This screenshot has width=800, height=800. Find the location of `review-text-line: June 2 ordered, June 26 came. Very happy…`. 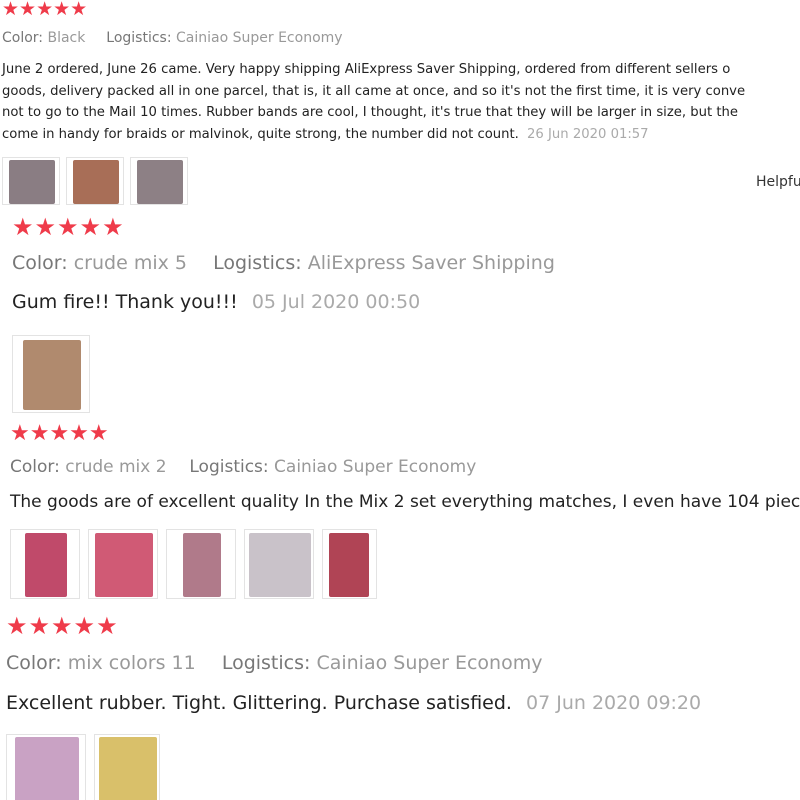

review-text-line: June 2 ordered, June 26 came. Very happy… is located at coordinates (366, 69).